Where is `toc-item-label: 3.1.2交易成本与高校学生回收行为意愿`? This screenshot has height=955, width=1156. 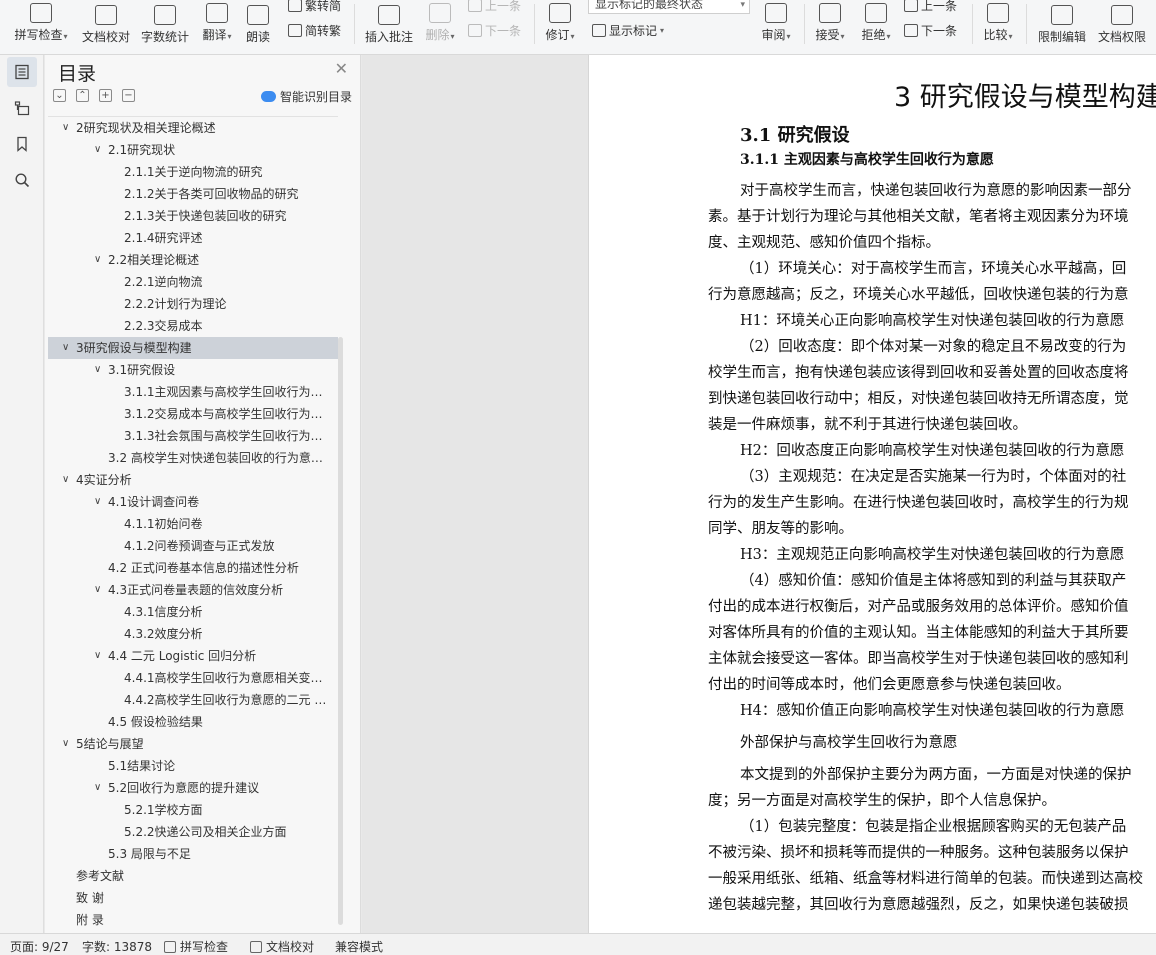
toc-item-label: 3.1.2交易成本与高校学生回收行为意愿 is located at coordinates (227, 414).